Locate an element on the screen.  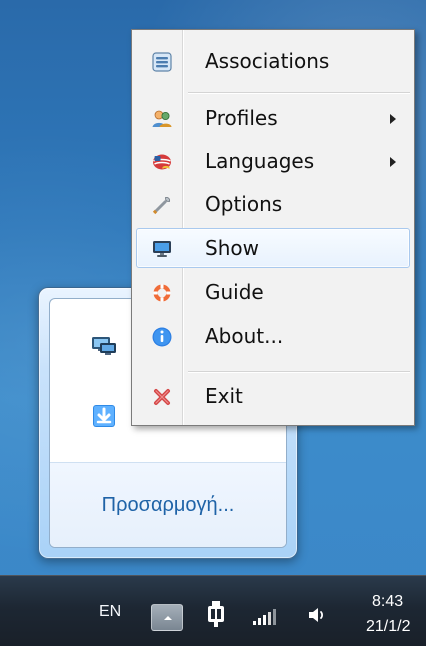
menu-label-associations: Associations is located at coordinates (267, 61).